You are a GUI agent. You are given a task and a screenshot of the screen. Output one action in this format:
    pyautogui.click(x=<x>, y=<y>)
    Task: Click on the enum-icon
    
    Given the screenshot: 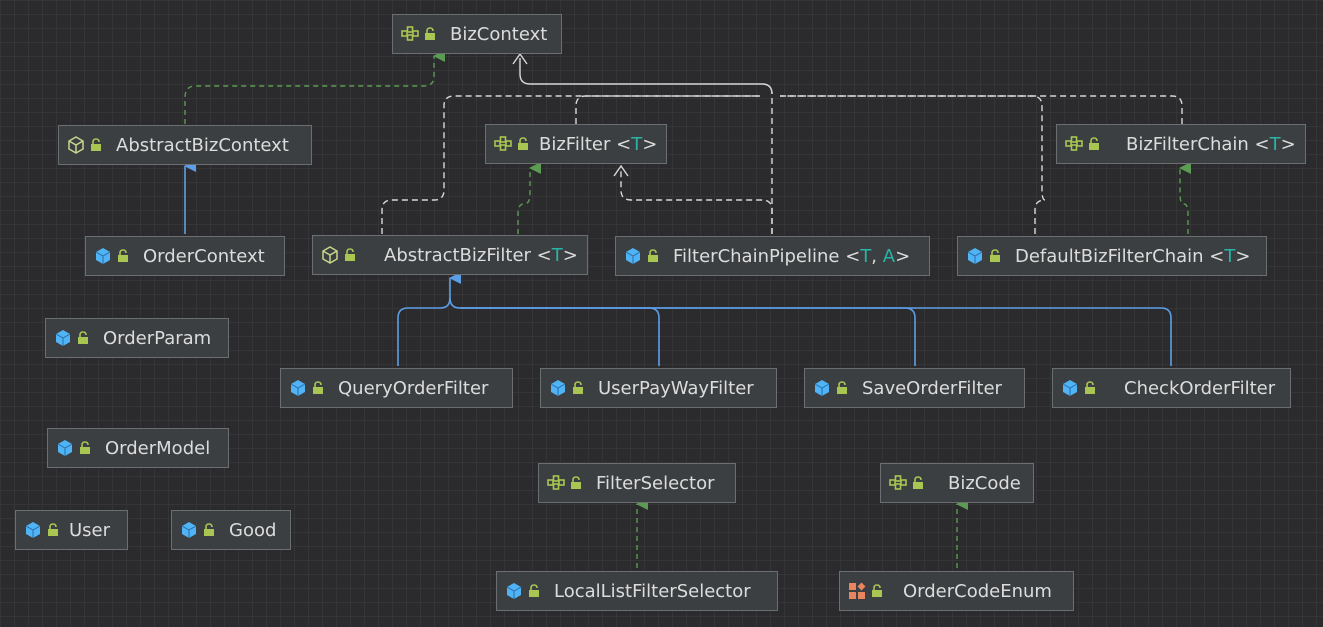 What is the action you would take?
    pyautogui.click(x=857, y=590)
    